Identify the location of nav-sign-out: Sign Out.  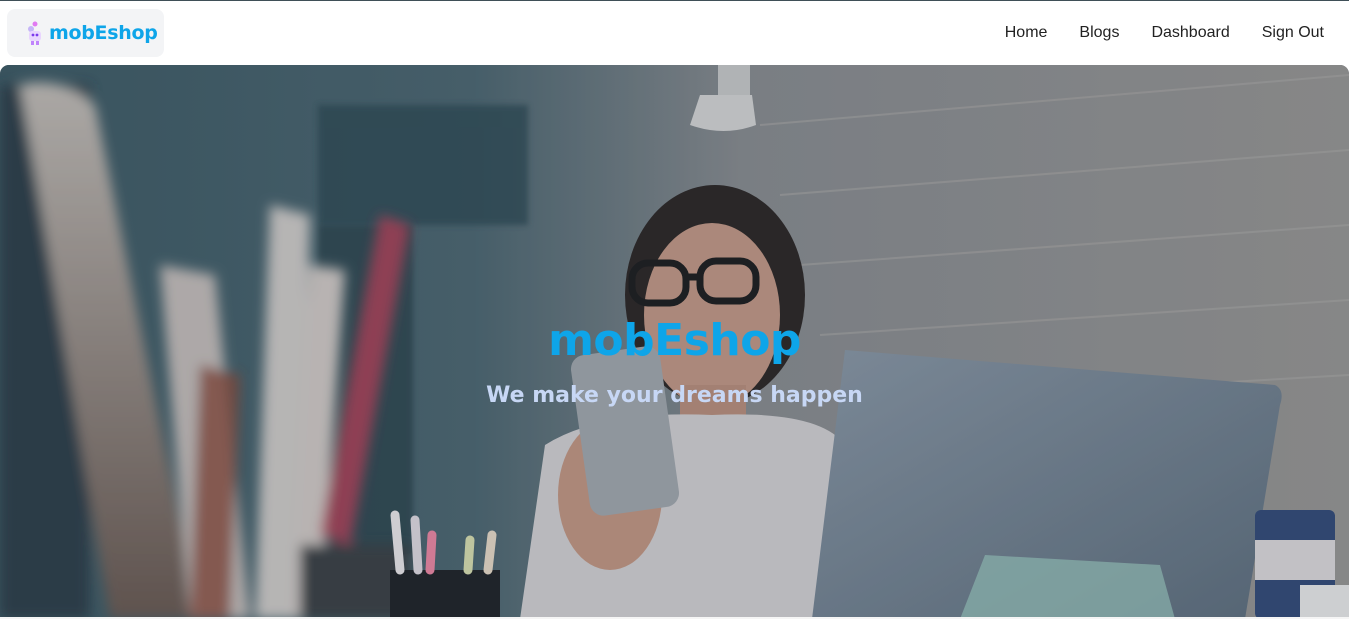
(1293, 33).